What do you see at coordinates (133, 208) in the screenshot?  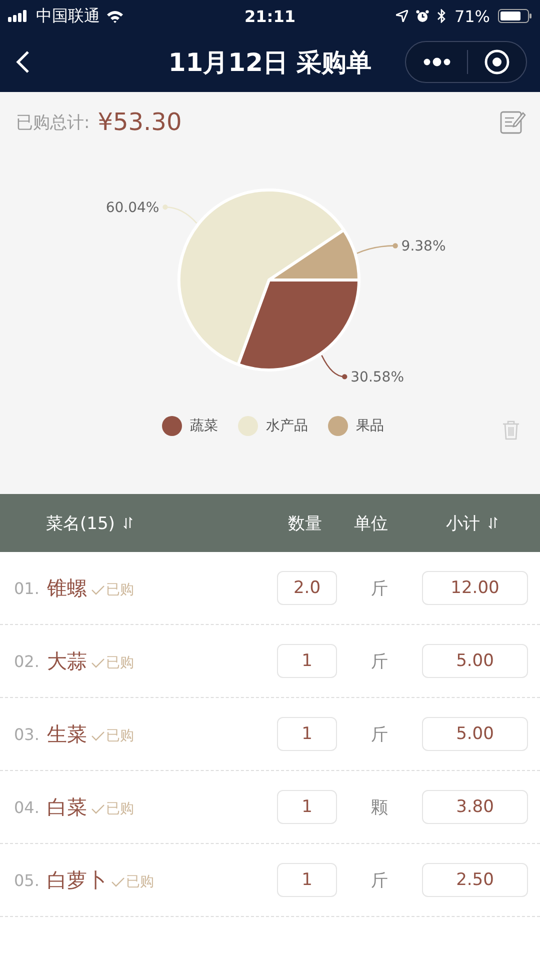 I see `percent-label: 60.04%` at bounding box center [133, 208].